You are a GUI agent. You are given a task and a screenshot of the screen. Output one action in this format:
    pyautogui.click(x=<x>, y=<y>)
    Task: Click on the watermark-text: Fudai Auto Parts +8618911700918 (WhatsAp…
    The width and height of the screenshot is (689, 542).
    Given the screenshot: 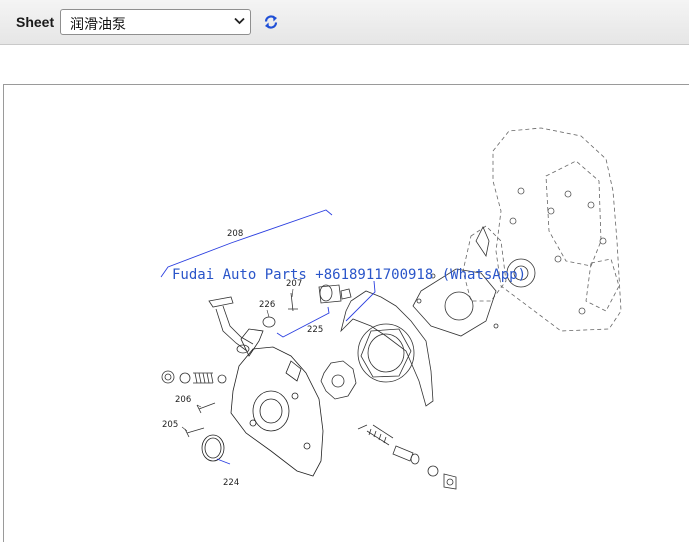 What is the action you would take?
    pyautogui.click(x=349, y=275)
    